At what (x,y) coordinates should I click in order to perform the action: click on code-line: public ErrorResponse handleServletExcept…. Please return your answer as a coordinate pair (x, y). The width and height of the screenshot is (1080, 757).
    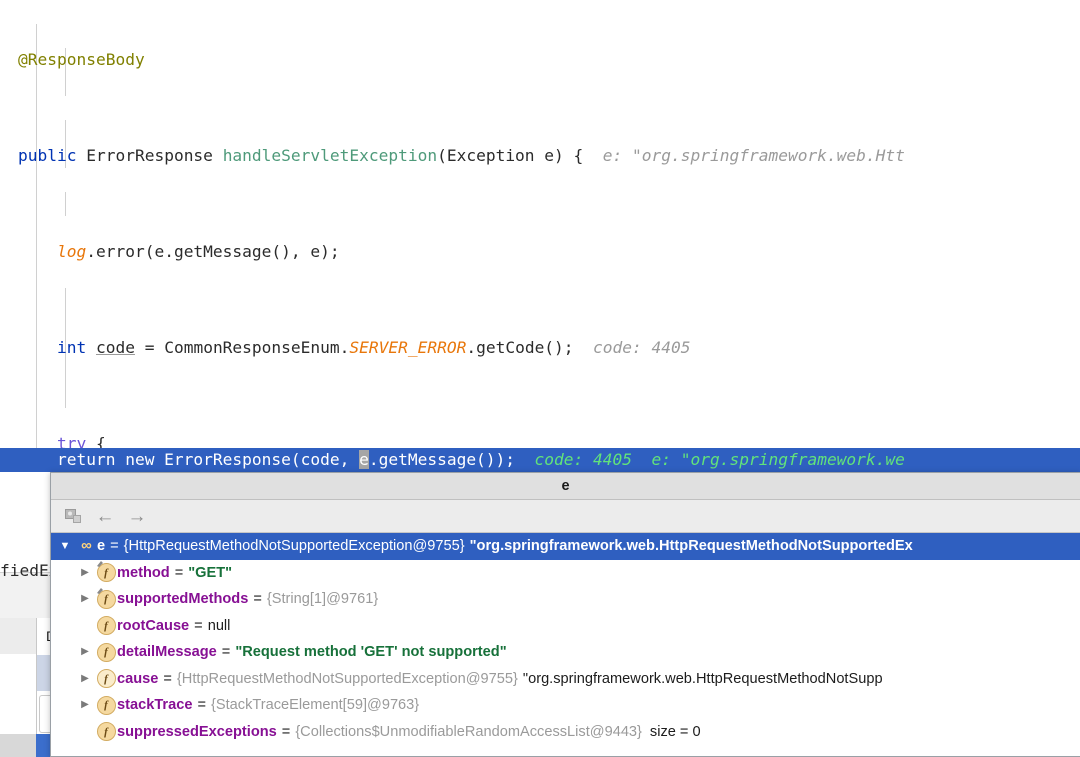
    Looking at the image, I should click on (461, 155).